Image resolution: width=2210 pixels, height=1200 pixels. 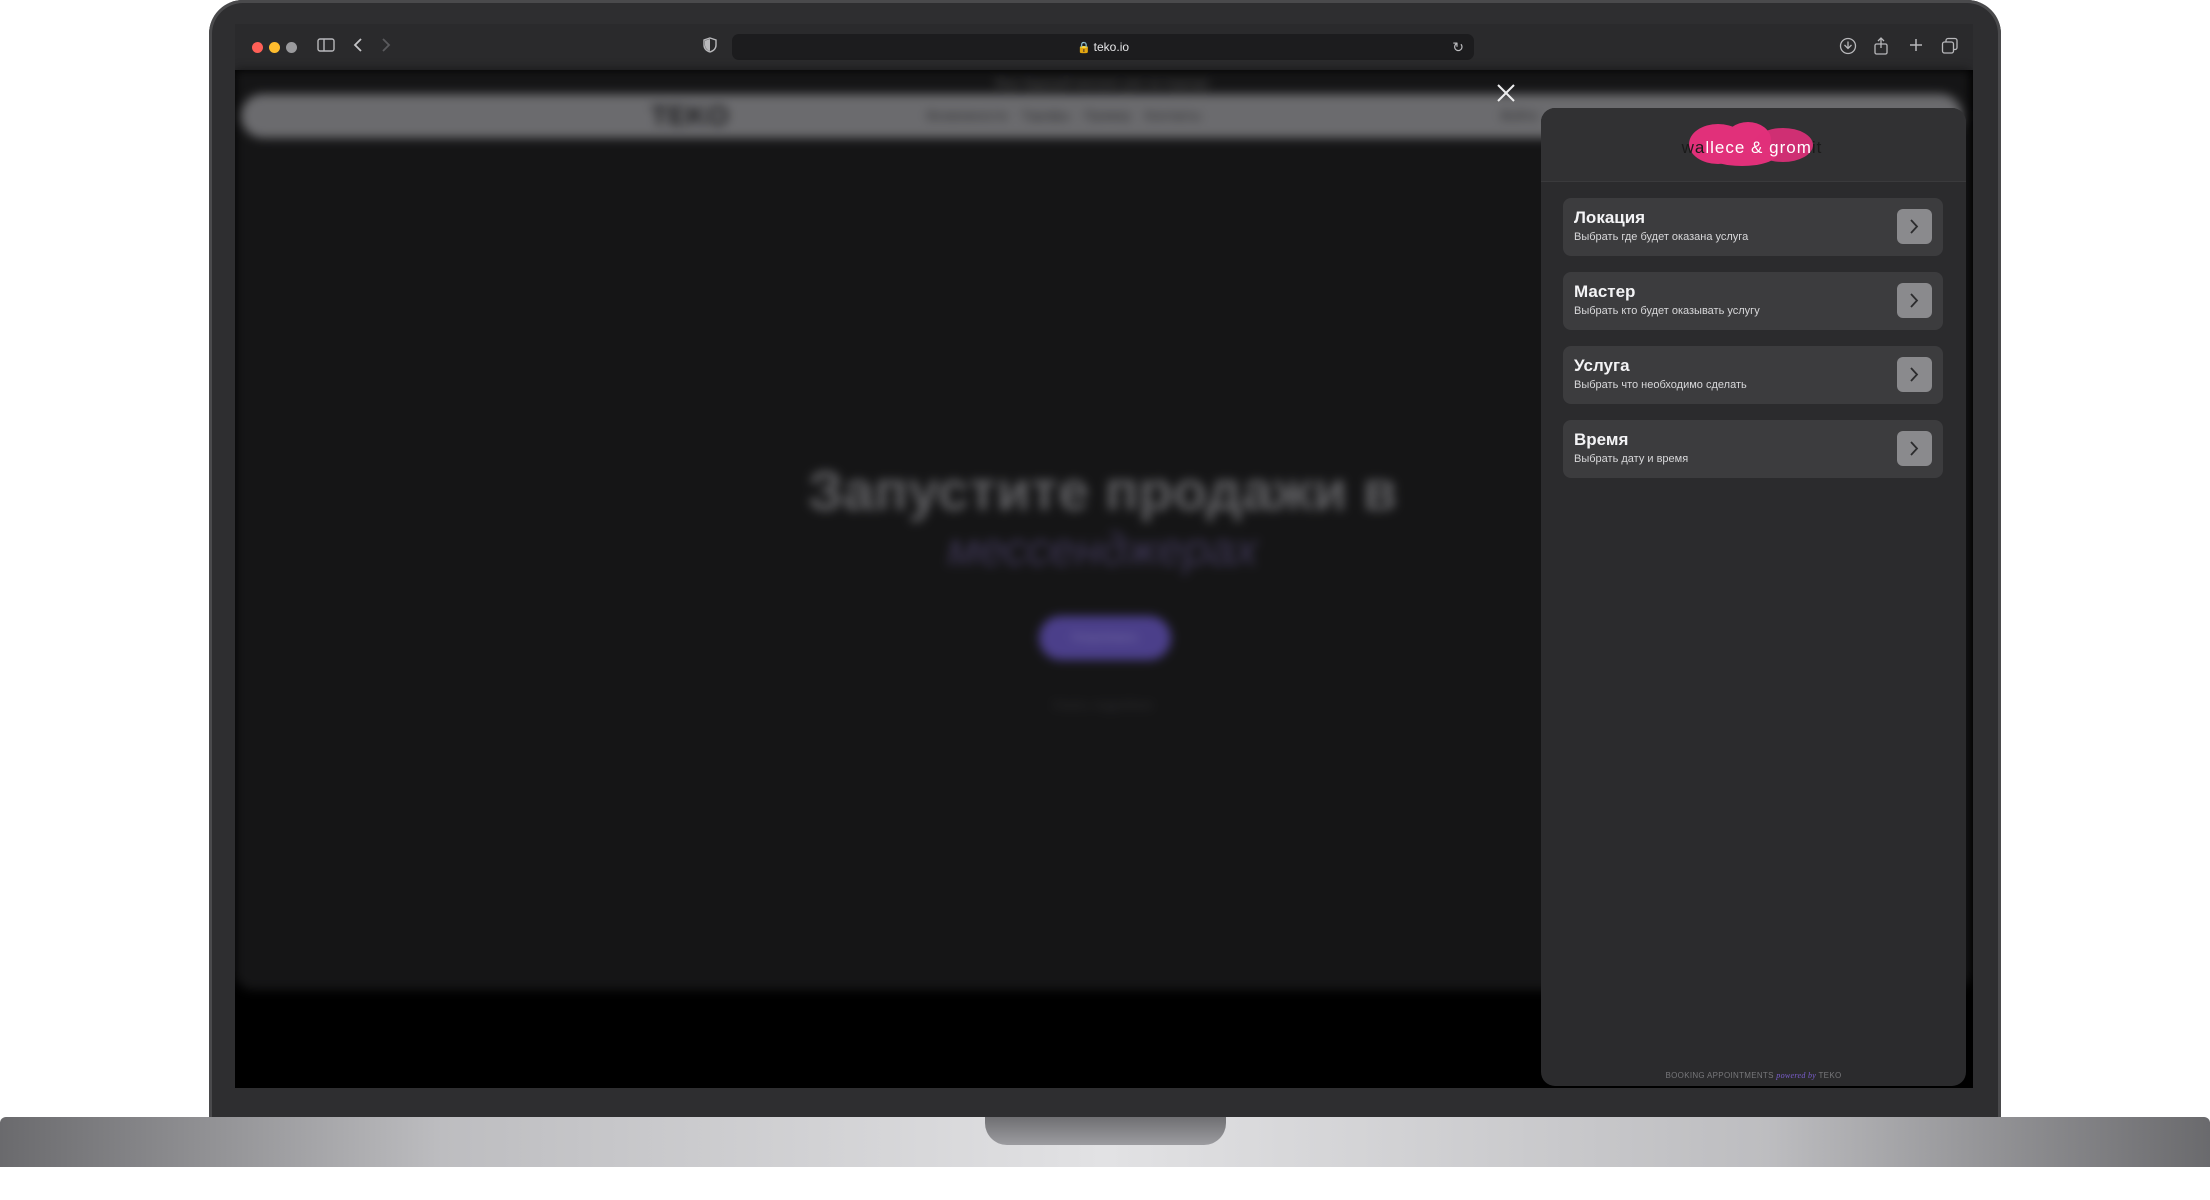 I want to click on share-icon, so click(x=1881, y=48).